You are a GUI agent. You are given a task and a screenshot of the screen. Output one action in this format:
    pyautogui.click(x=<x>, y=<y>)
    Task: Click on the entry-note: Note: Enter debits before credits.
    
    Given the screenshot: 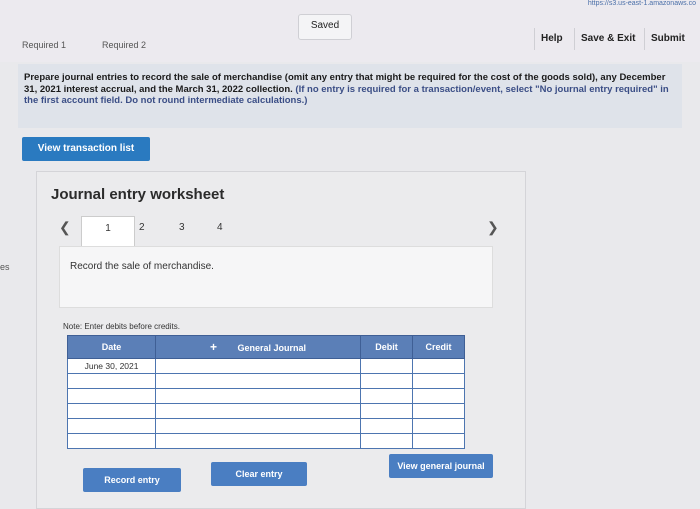 What is the action you would take?
    pyautogui.click(x=121, y=326)
    